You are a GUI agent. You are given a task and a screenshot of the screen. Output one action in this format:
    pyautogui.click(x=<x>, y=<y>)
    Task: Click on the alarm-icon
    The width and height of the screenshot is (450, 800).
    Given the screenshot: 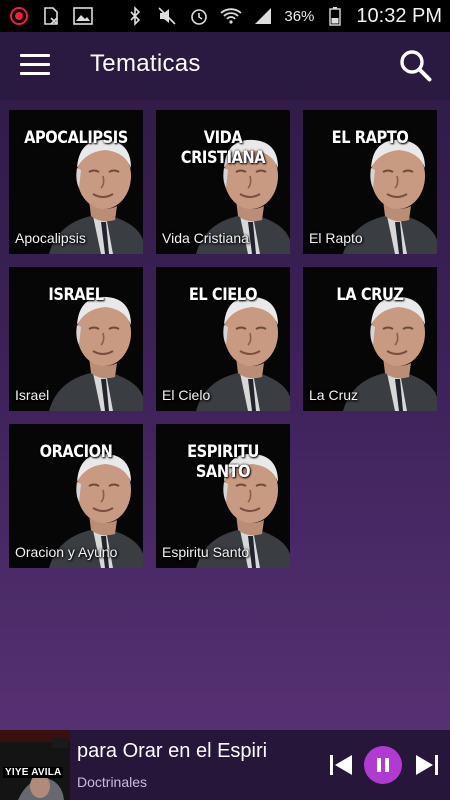 What is the action you would take?
    pyautogui.click(x=199, y=16)
    